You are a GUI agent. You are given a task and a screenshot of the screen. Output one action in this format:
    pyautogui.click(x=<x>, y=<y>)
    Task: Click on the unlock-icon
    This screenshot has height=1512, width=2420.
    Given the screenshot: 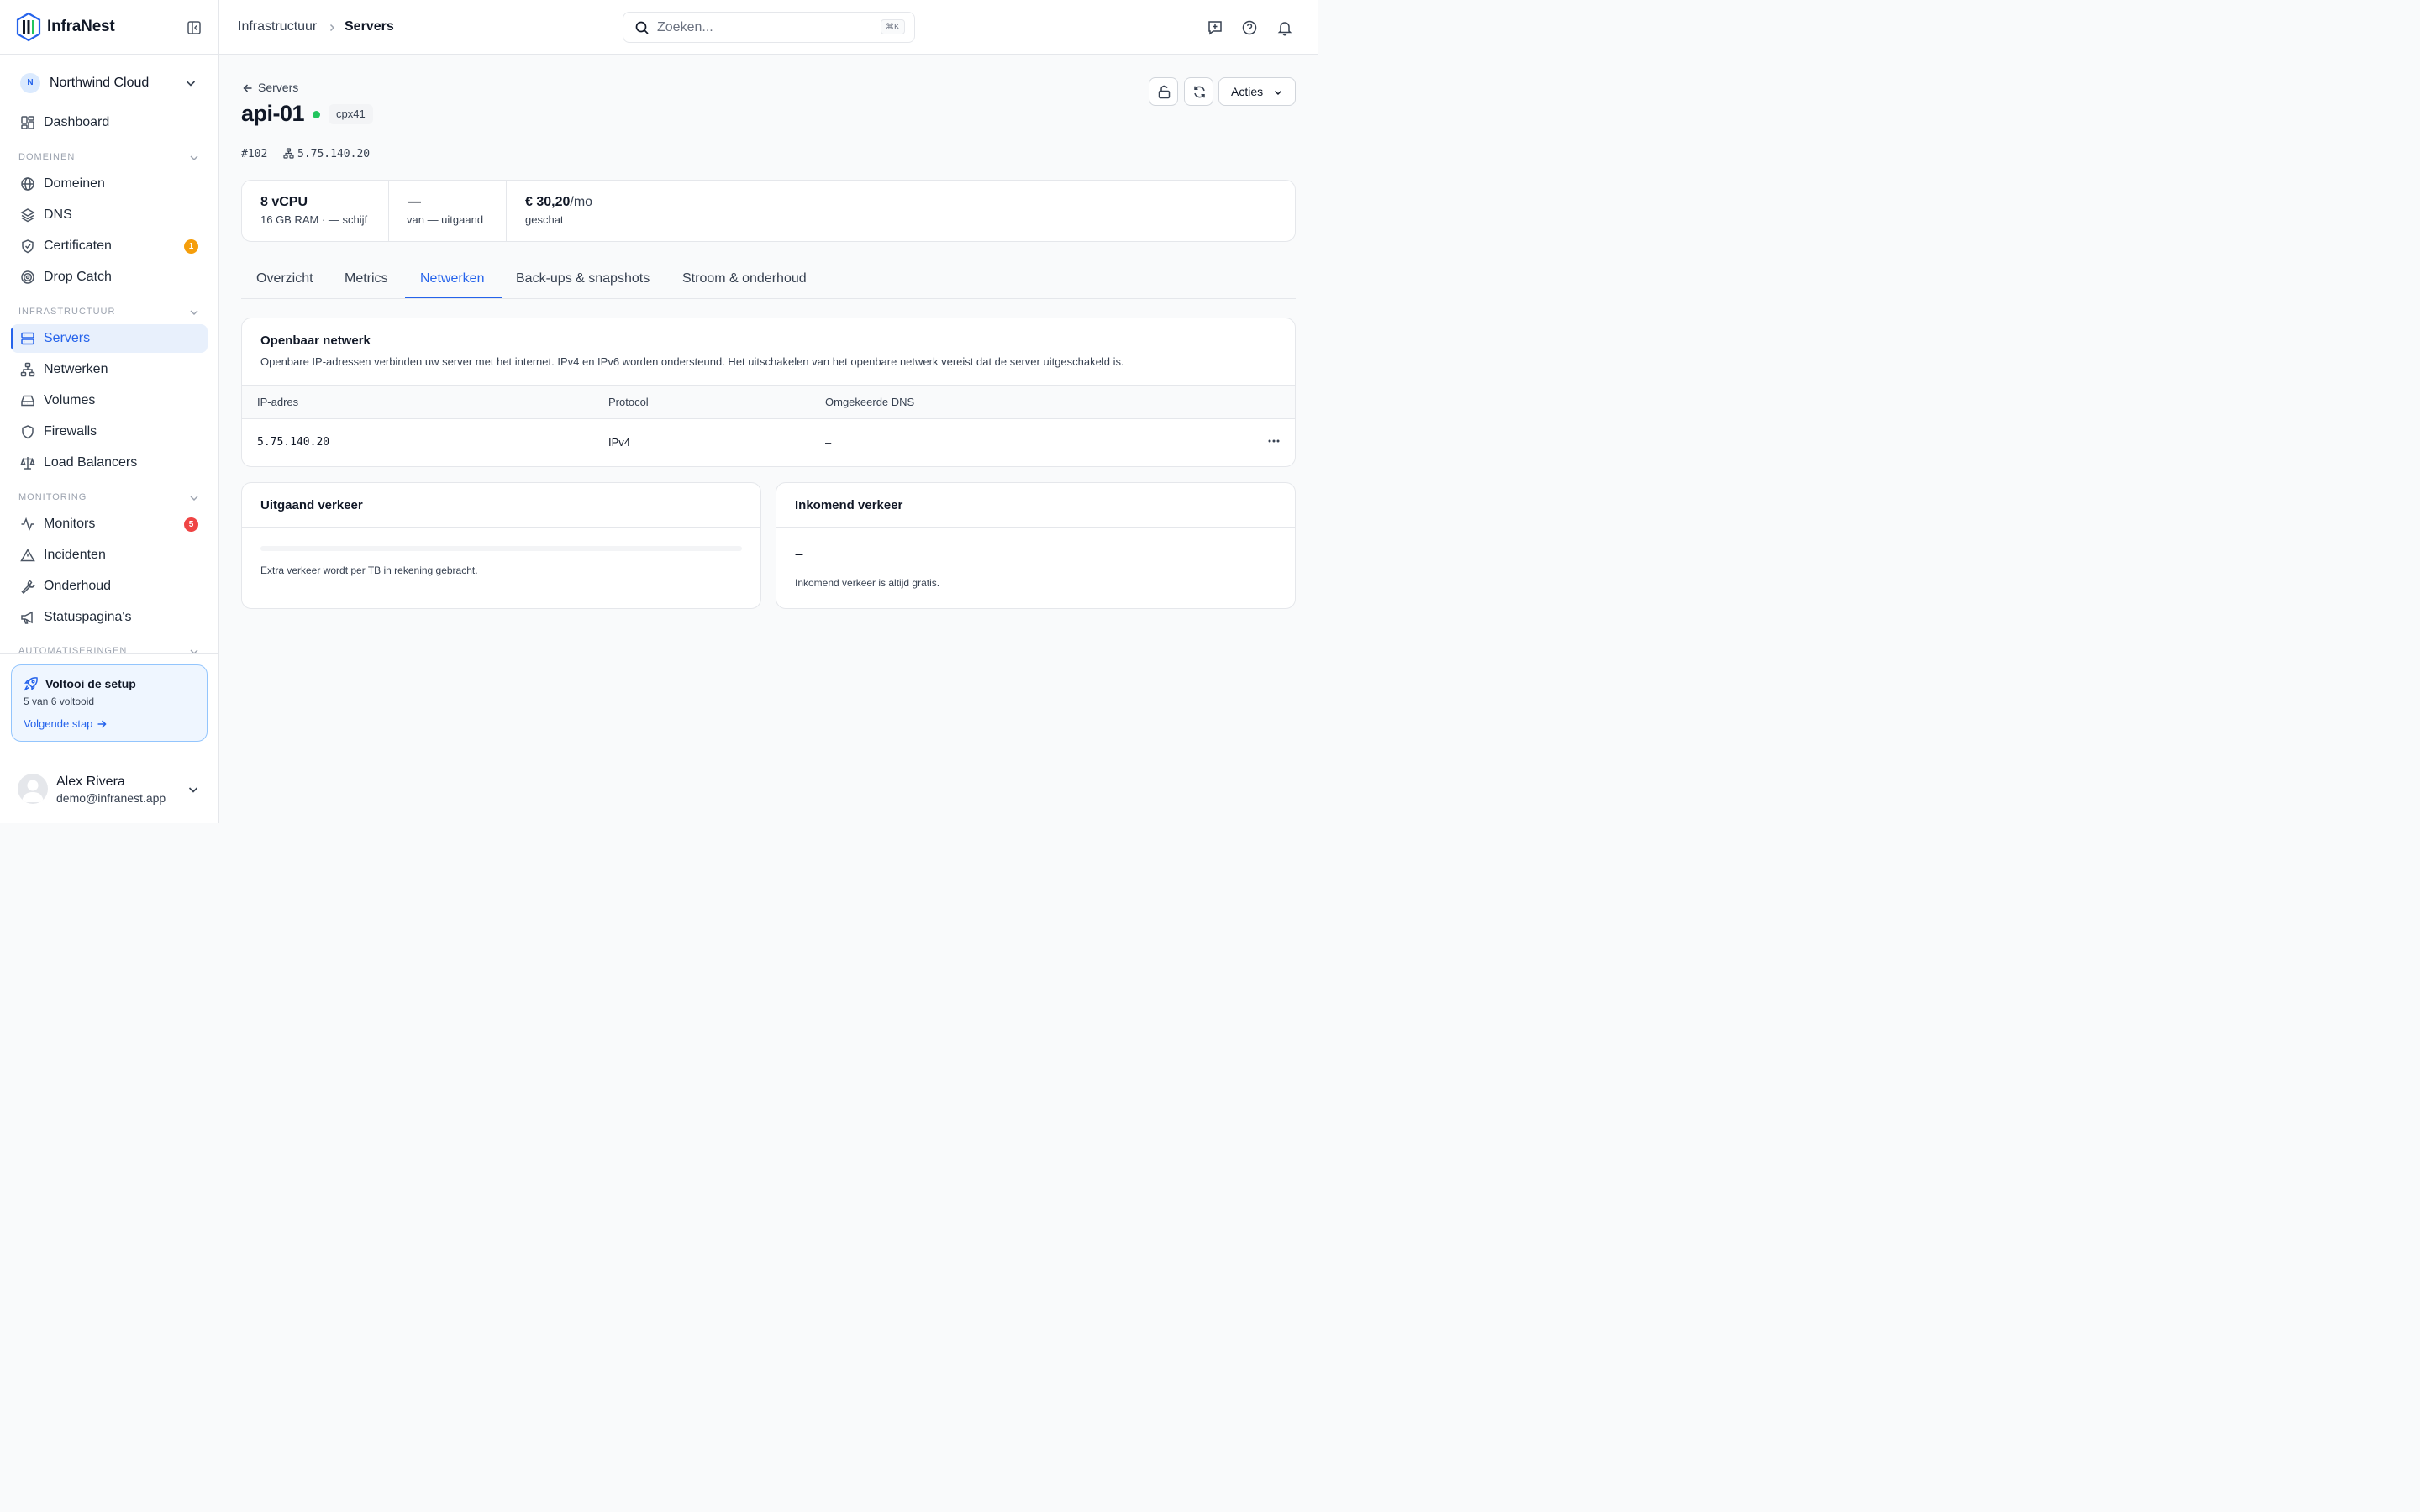 What is the action you would take?
    pyautogui.click(x=1164, y=92)
    